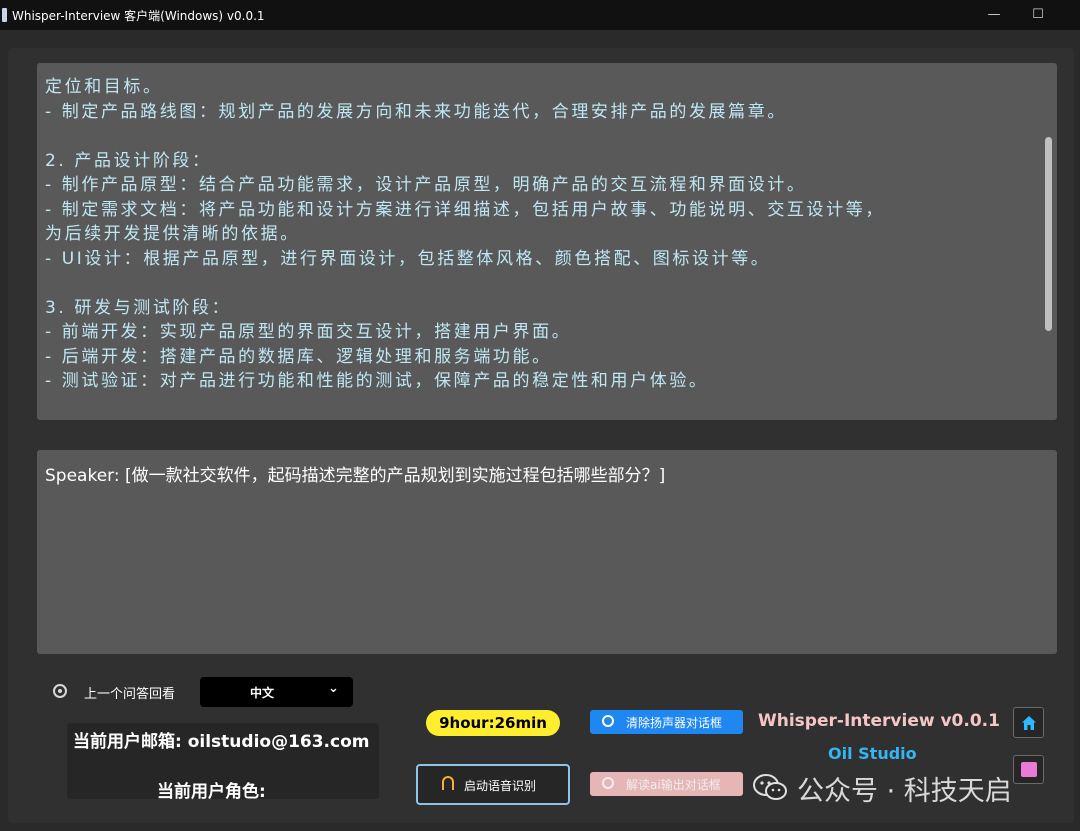 This screenshot has height=831, width=1080. I want to click on timer-badge: 9hour:26min, so click(493, 723).